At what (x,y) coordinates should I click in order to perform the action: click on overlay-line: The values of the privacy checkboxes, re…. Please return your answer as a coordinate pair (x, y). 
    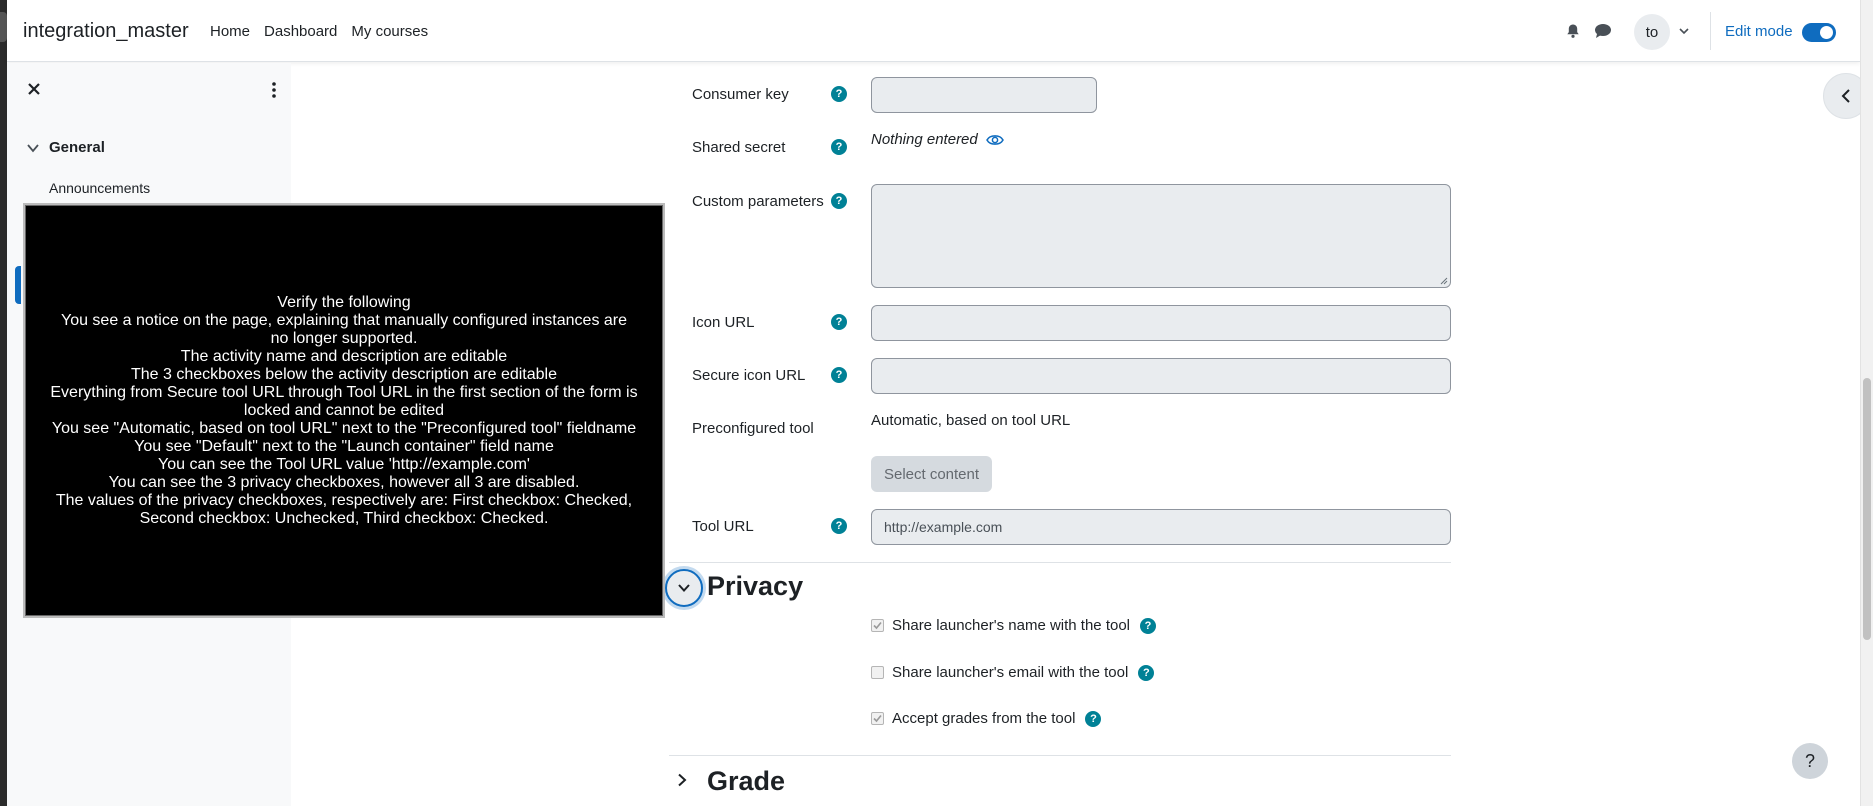
    Looking at the image, I should click on (344, 509).